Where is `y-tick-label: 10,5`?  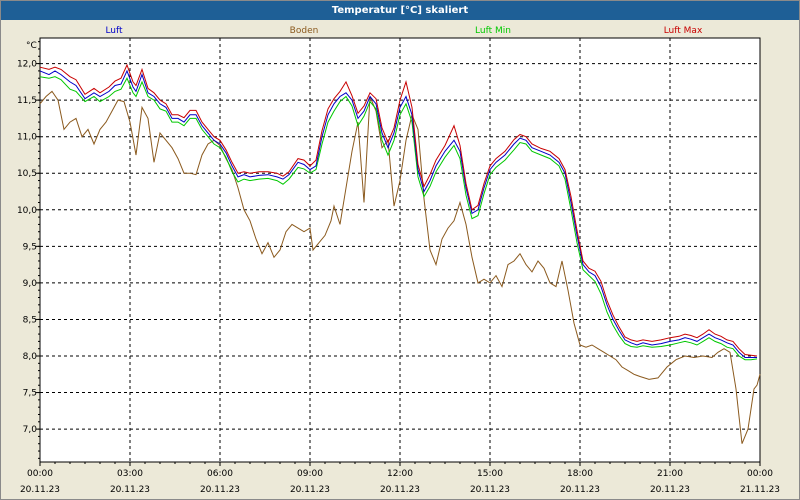 y-tick-label: 10,5 is located at coordinates (27, 174).